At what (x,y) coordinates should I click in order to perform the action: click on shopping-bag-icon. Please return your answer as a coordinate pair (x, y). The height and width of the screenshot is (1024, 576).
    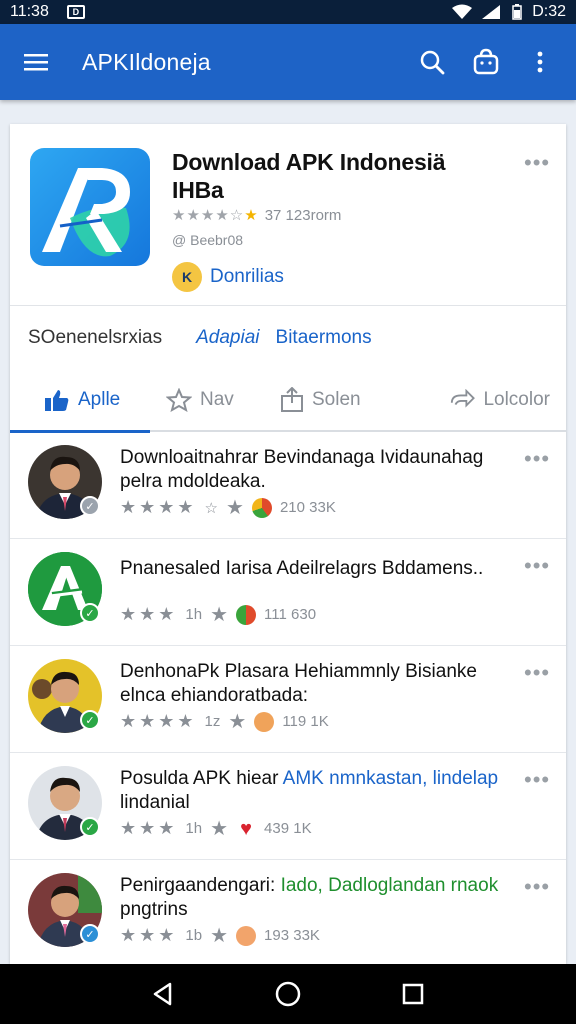
    Looking at the image, I should click on (486, 61).